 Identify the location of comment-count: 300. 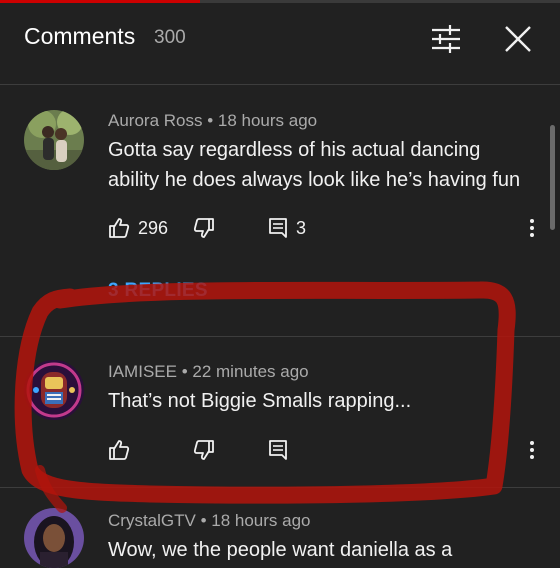
(170, 37).